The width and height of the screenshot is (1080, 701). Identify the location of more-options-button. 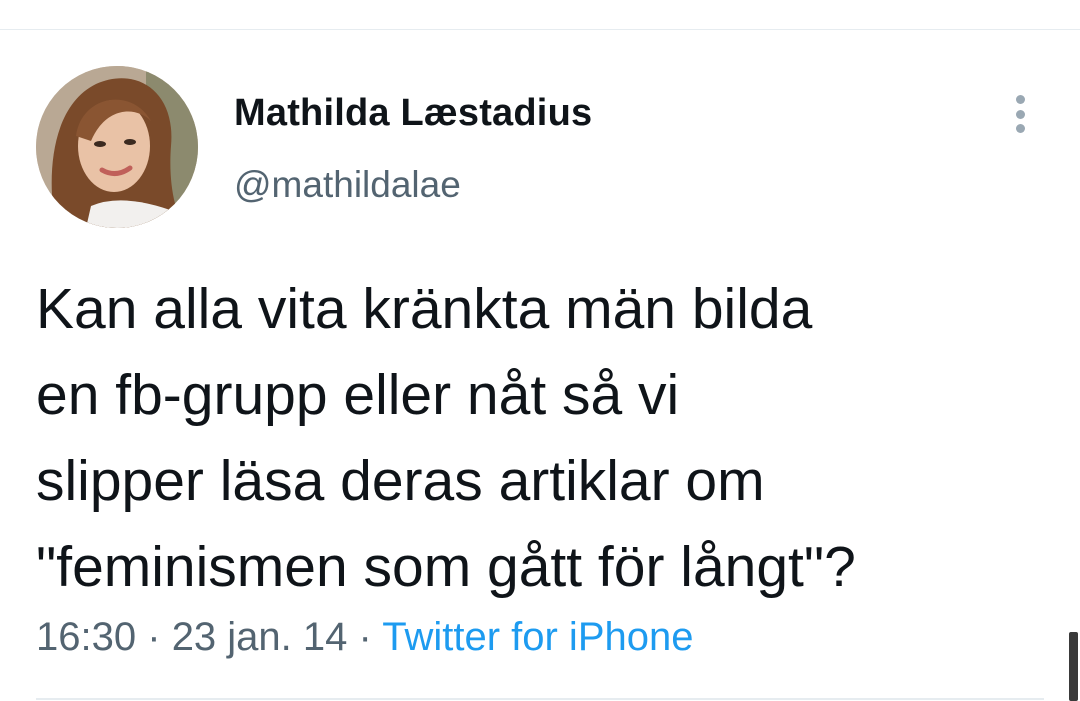
(1020, 114).